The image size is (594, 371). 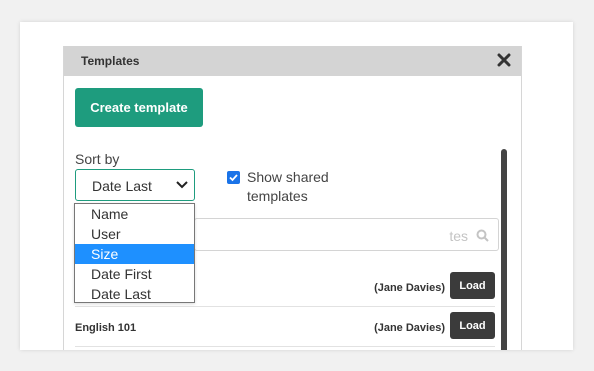 I want to click on sort-option-user: User, so click(x=134, y=234).